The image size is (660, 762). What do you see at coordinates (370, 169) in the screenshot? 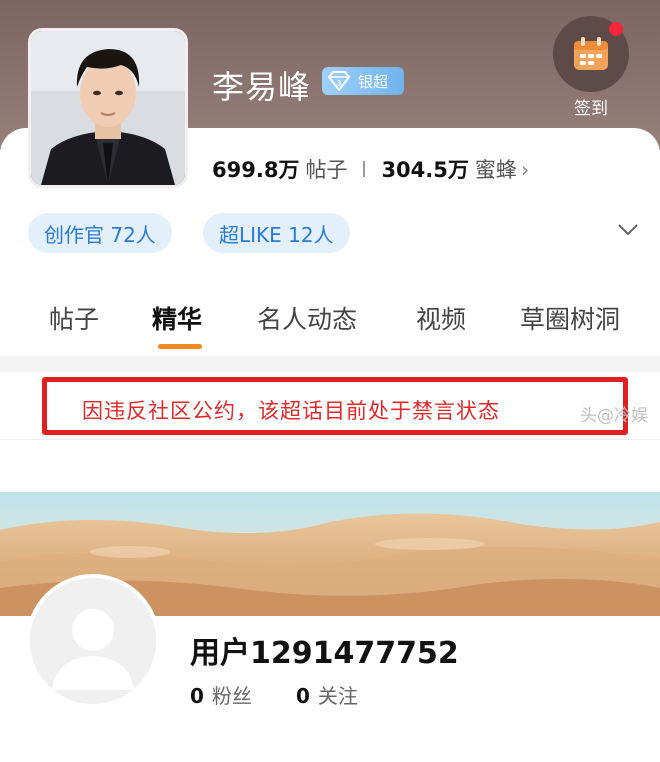
I see `topic-stats: 699.8万 帖子 304.5万 蜜蜂 ›` at bounding box center [370, 169].